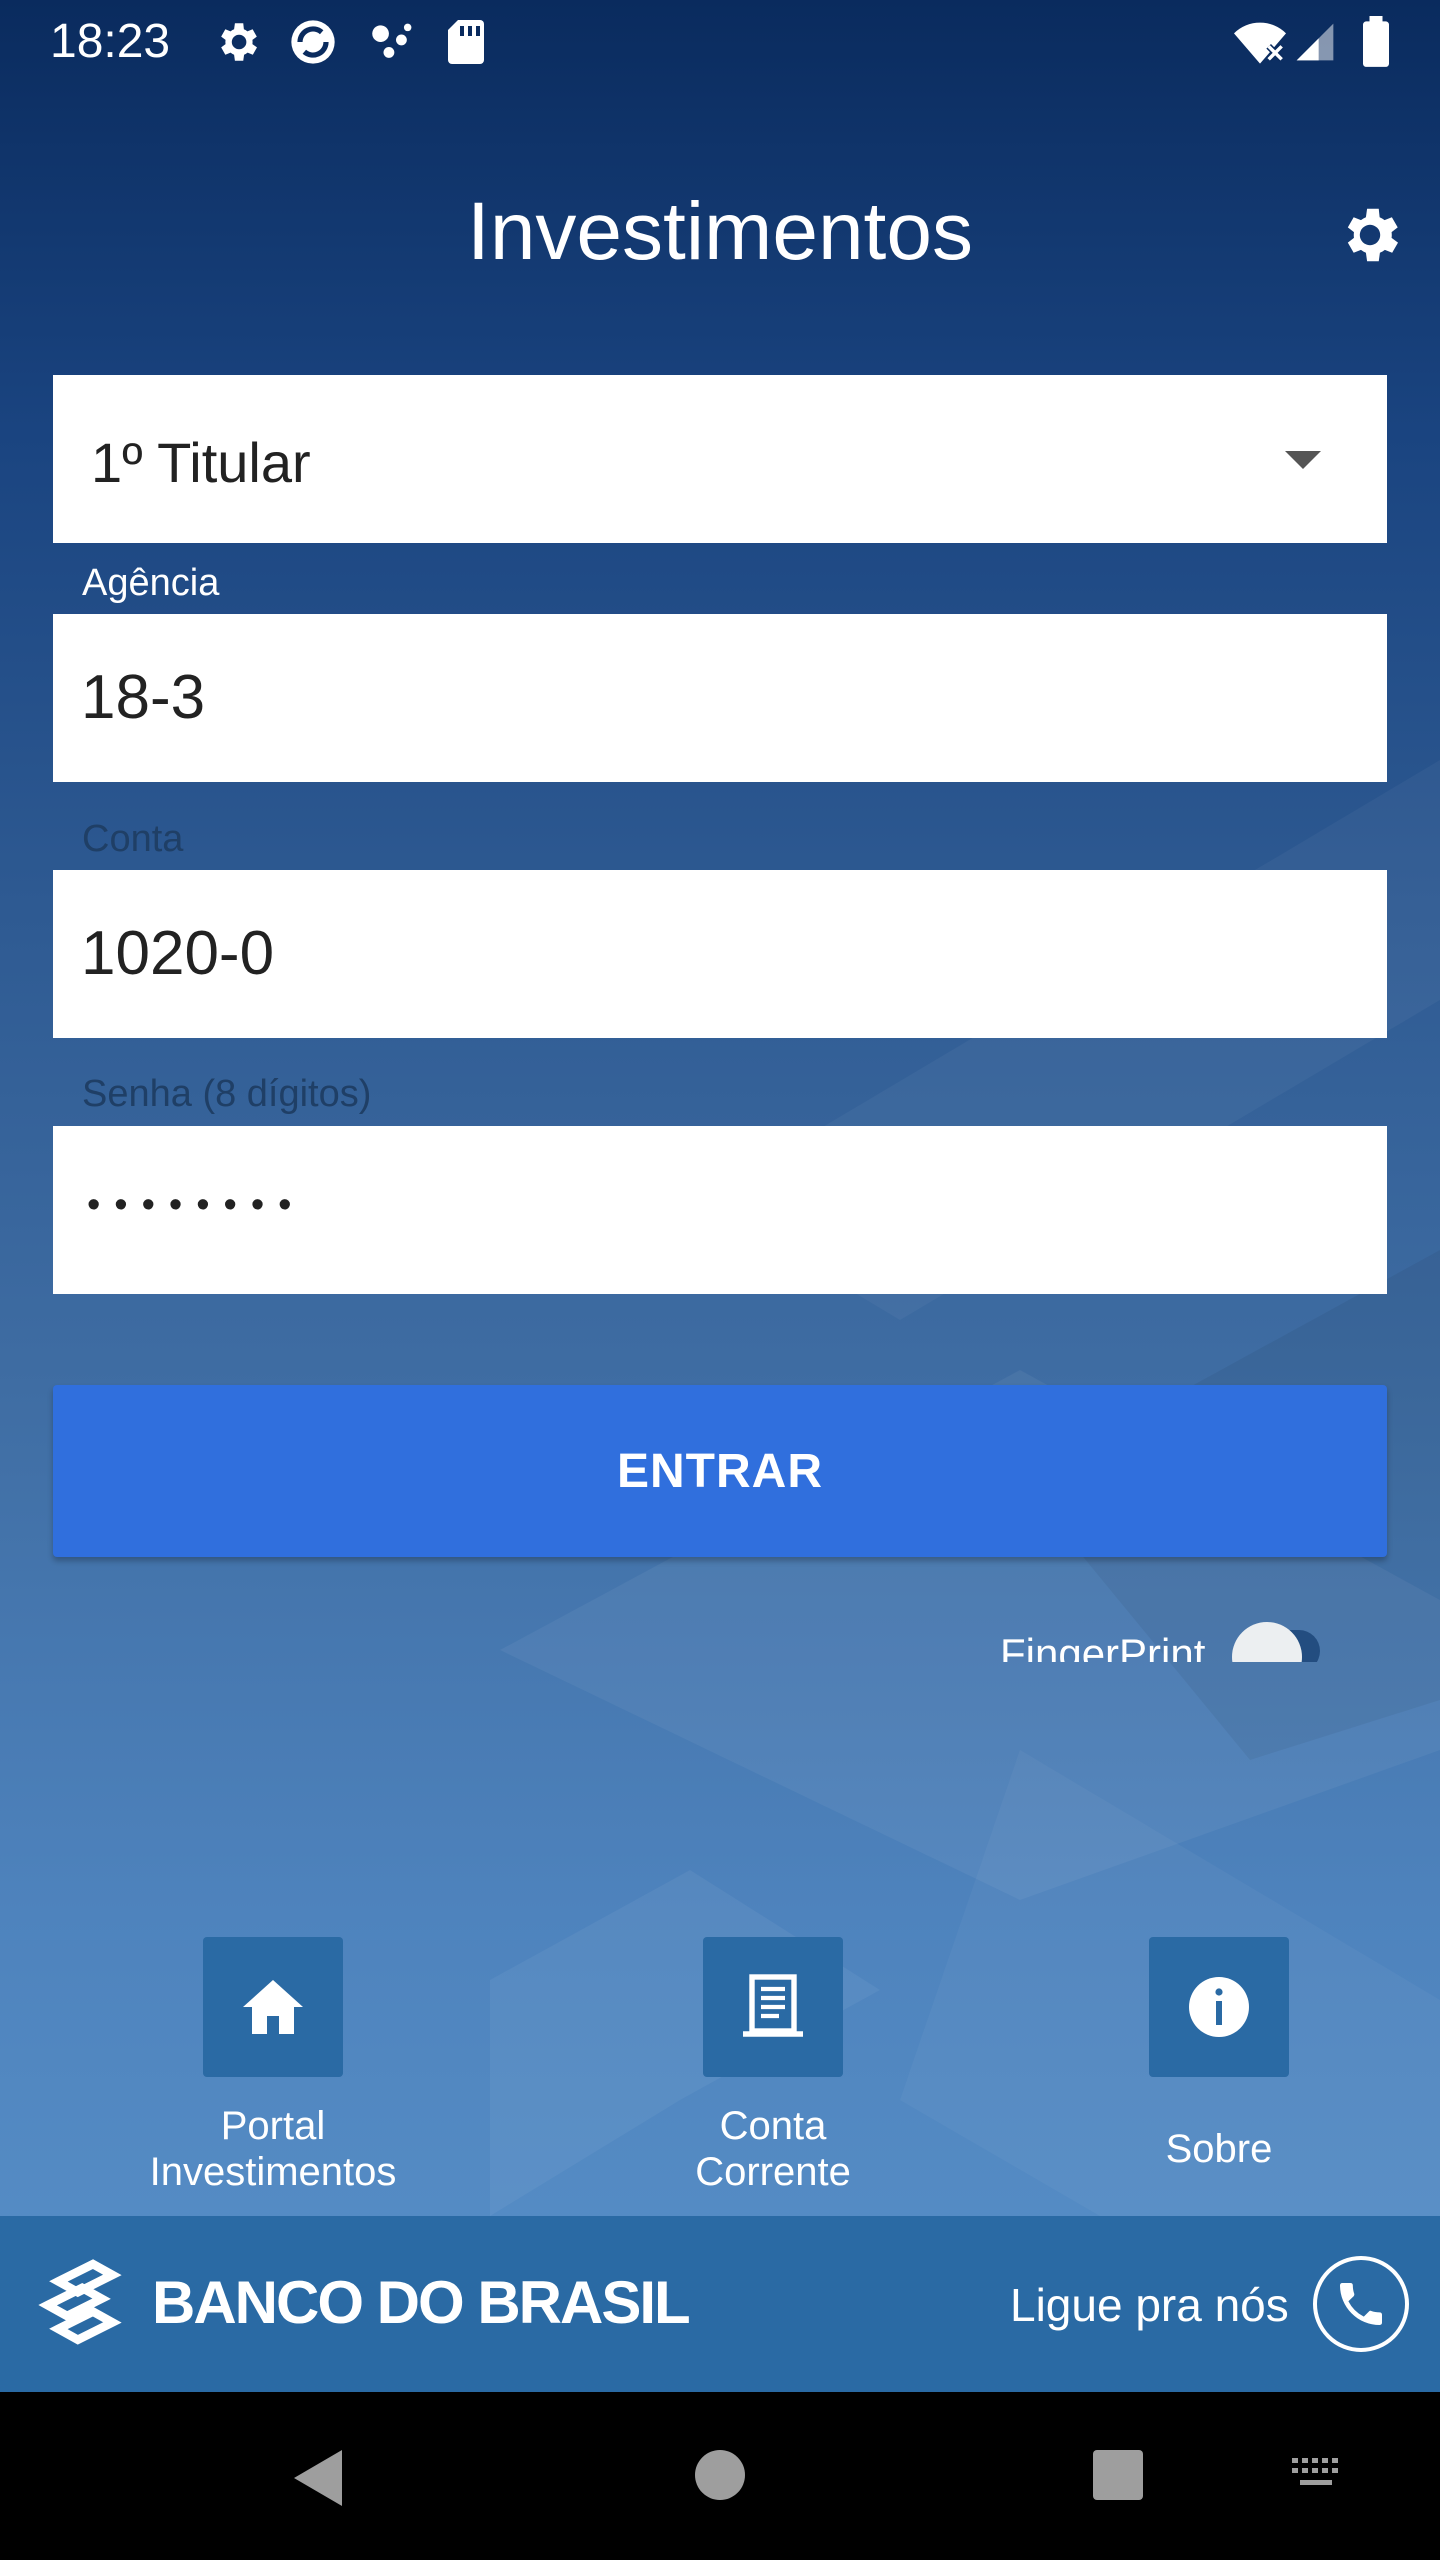 The height and width of the screenshot is (2560, 1440). Describe the element at coordinates (318, 2478) in the screenshot. I see `back-icon` at that location.